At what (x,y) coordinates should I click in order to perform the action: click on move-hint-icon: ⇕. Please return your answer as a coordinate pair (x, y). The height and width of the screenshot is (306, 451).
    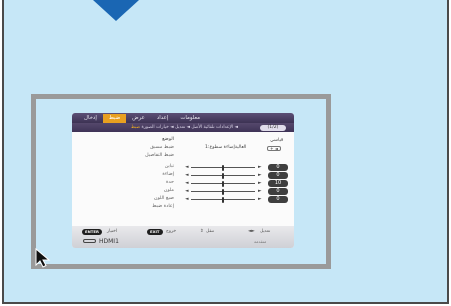
    Looking at the image, I should click on (202, 231).